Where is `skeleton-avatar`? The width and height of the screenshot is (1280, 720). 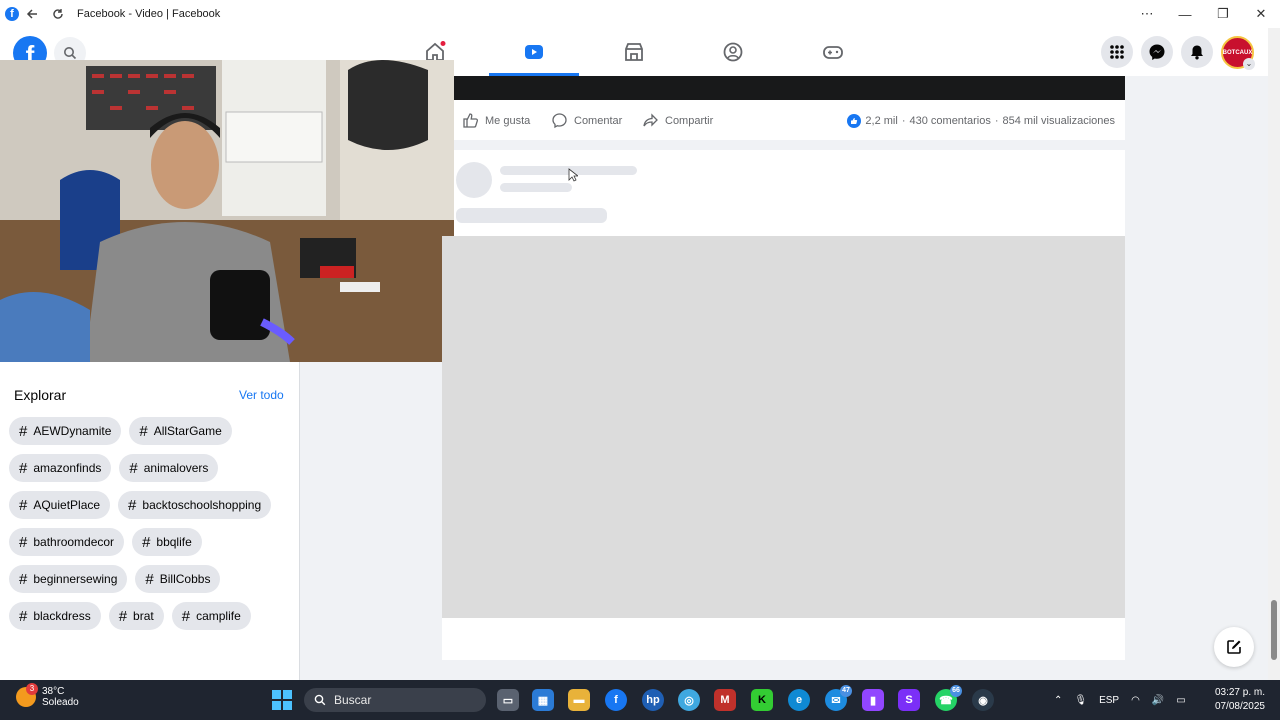 skeleton-avatar is located at coordinates (474, 180).